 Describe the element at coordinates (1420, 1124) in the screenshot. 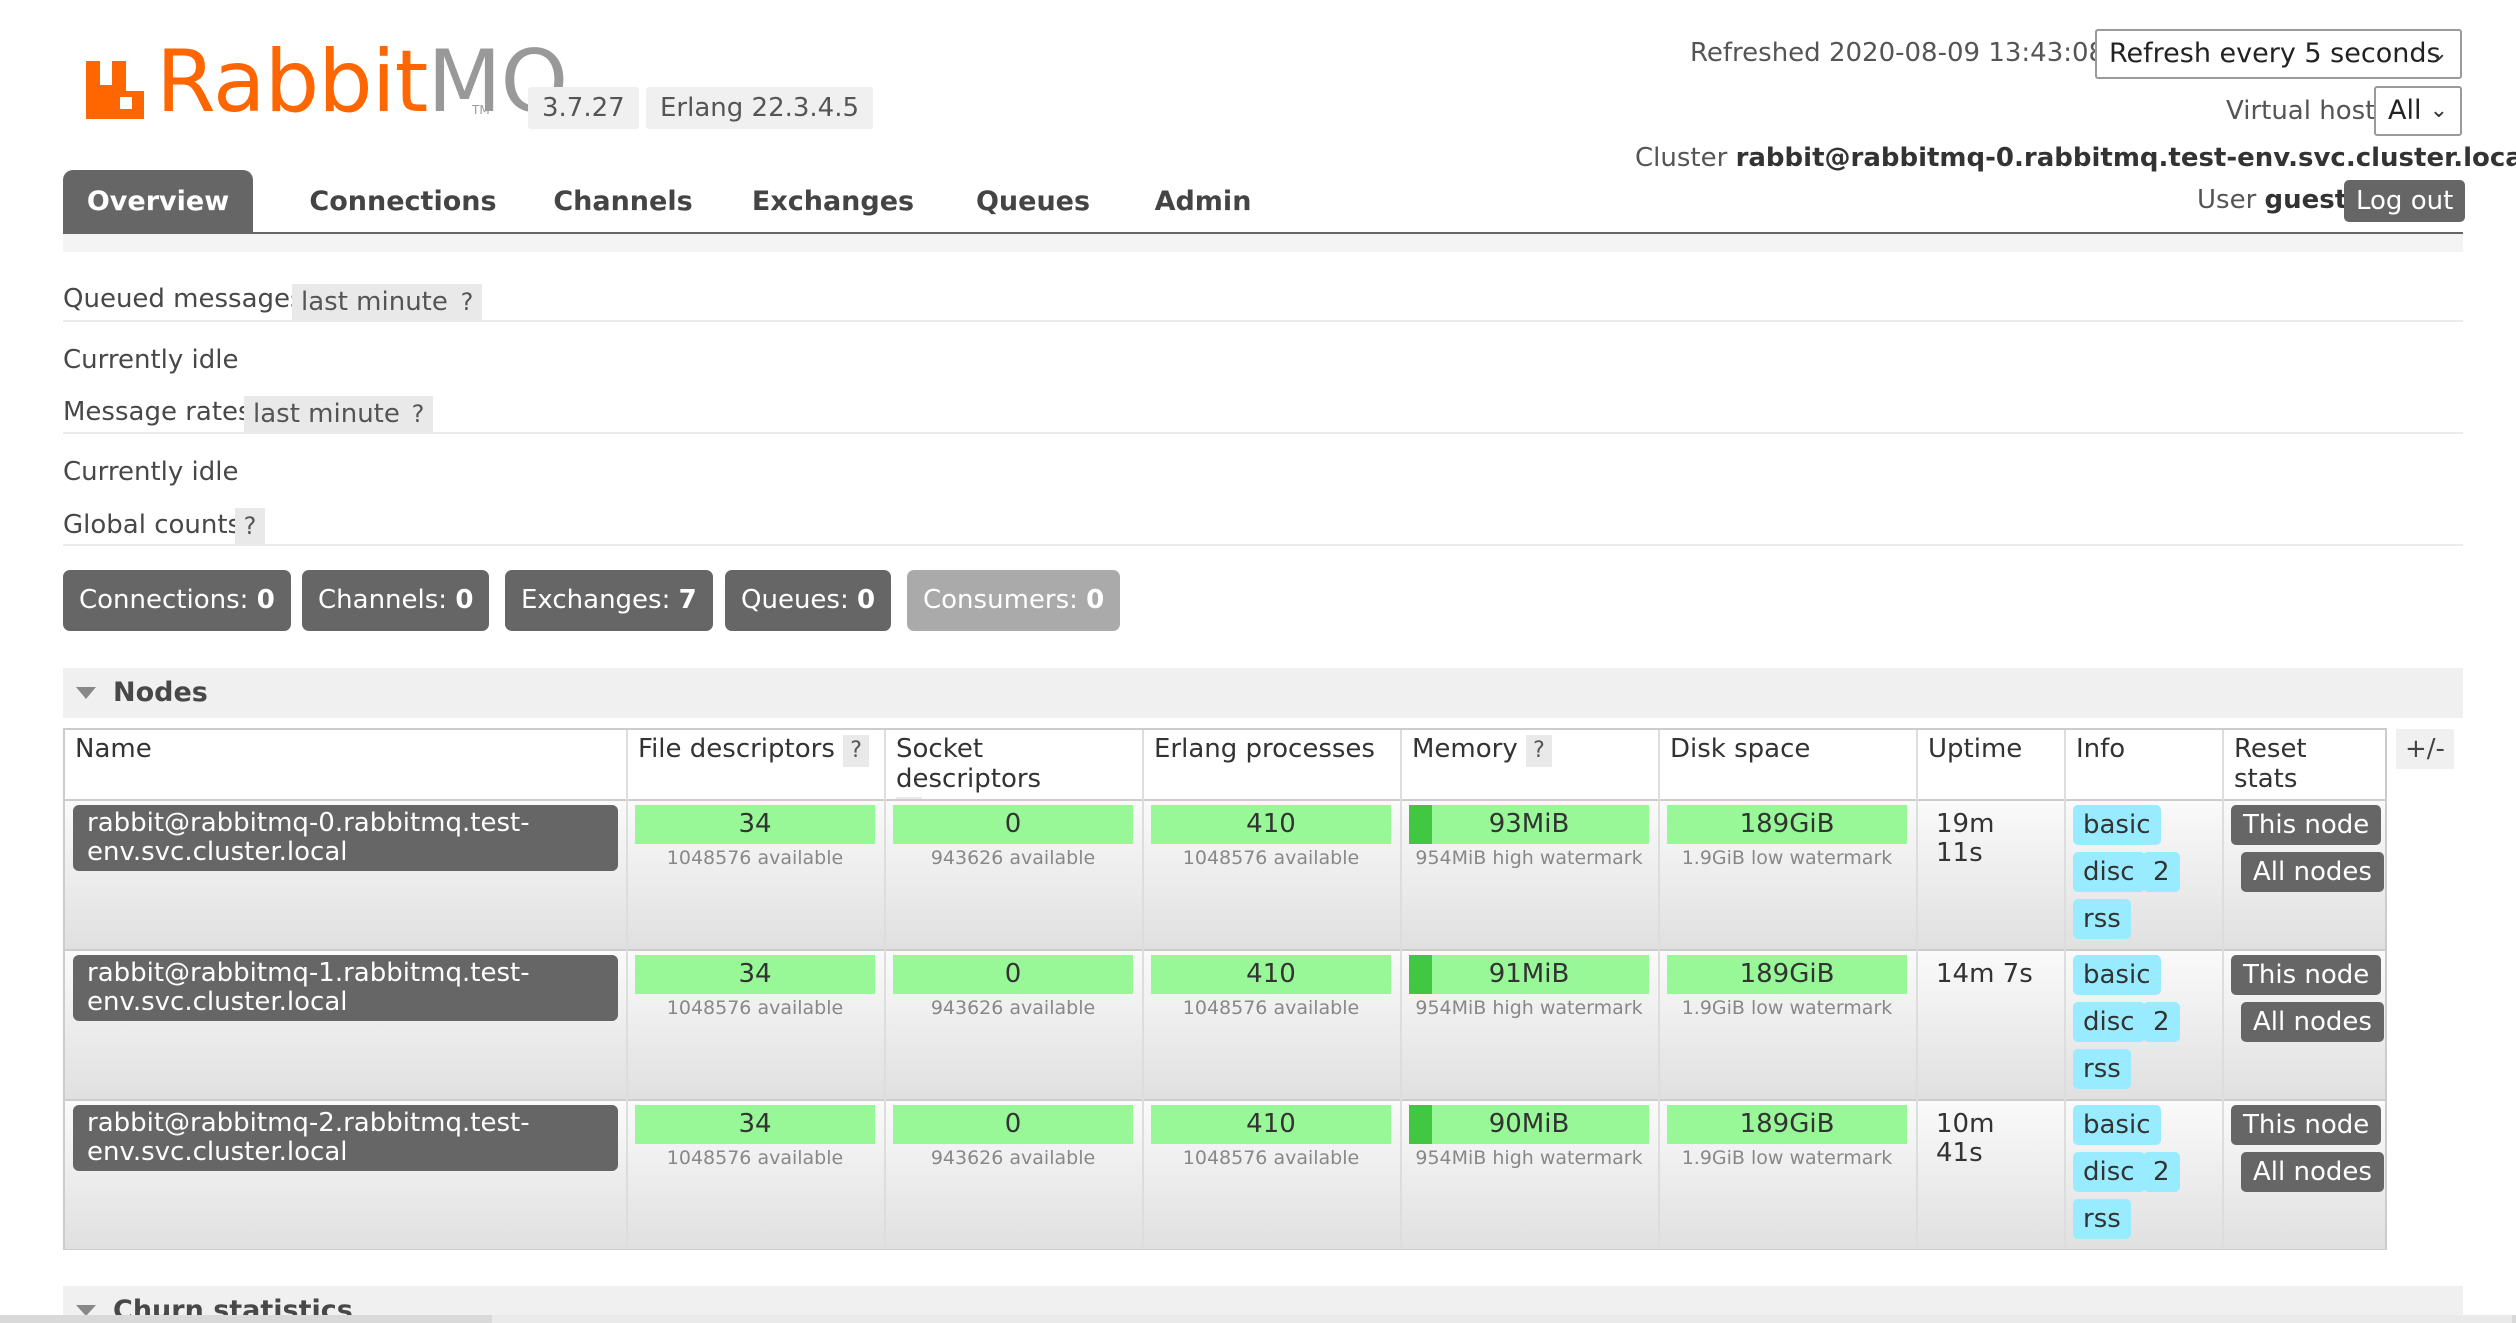

I see `memory-used-fill` at that location.